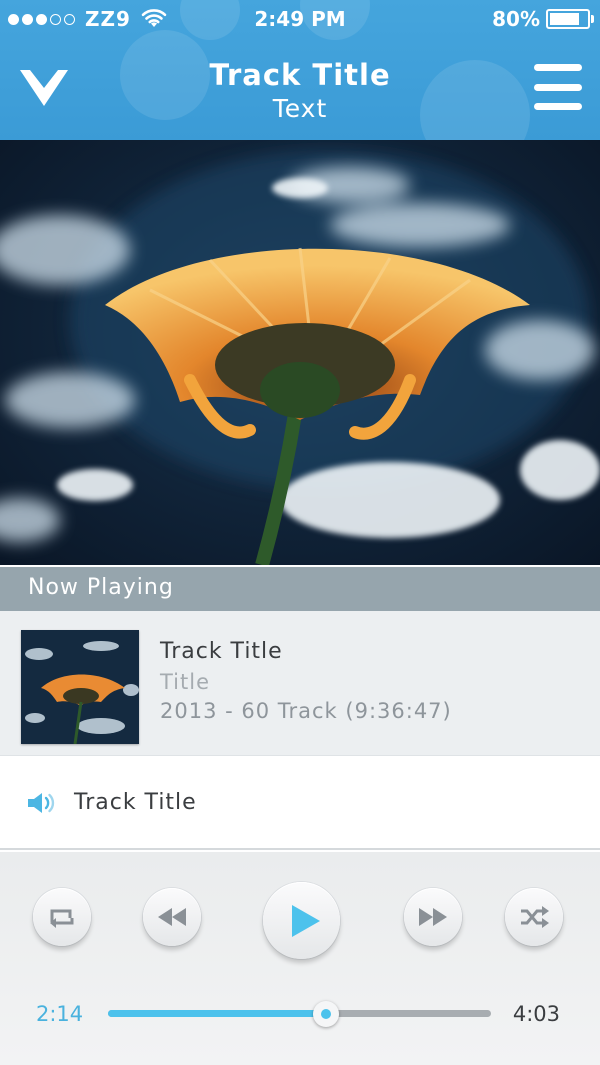  What do you see at coordinates (185, 682) in the screenshot?
I see `now-playing-album: Title` at bounding box center [185, 682].